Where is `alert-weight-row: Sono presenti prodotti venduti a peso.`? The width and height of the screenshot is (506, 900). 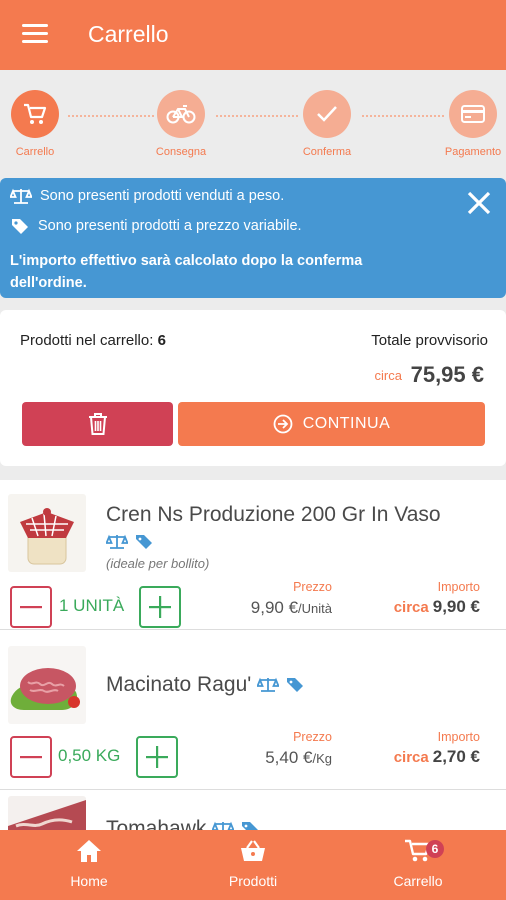 alert-weight-row: Sono presenti prodotti venduti a peso. is located at coordinates (147, 196).